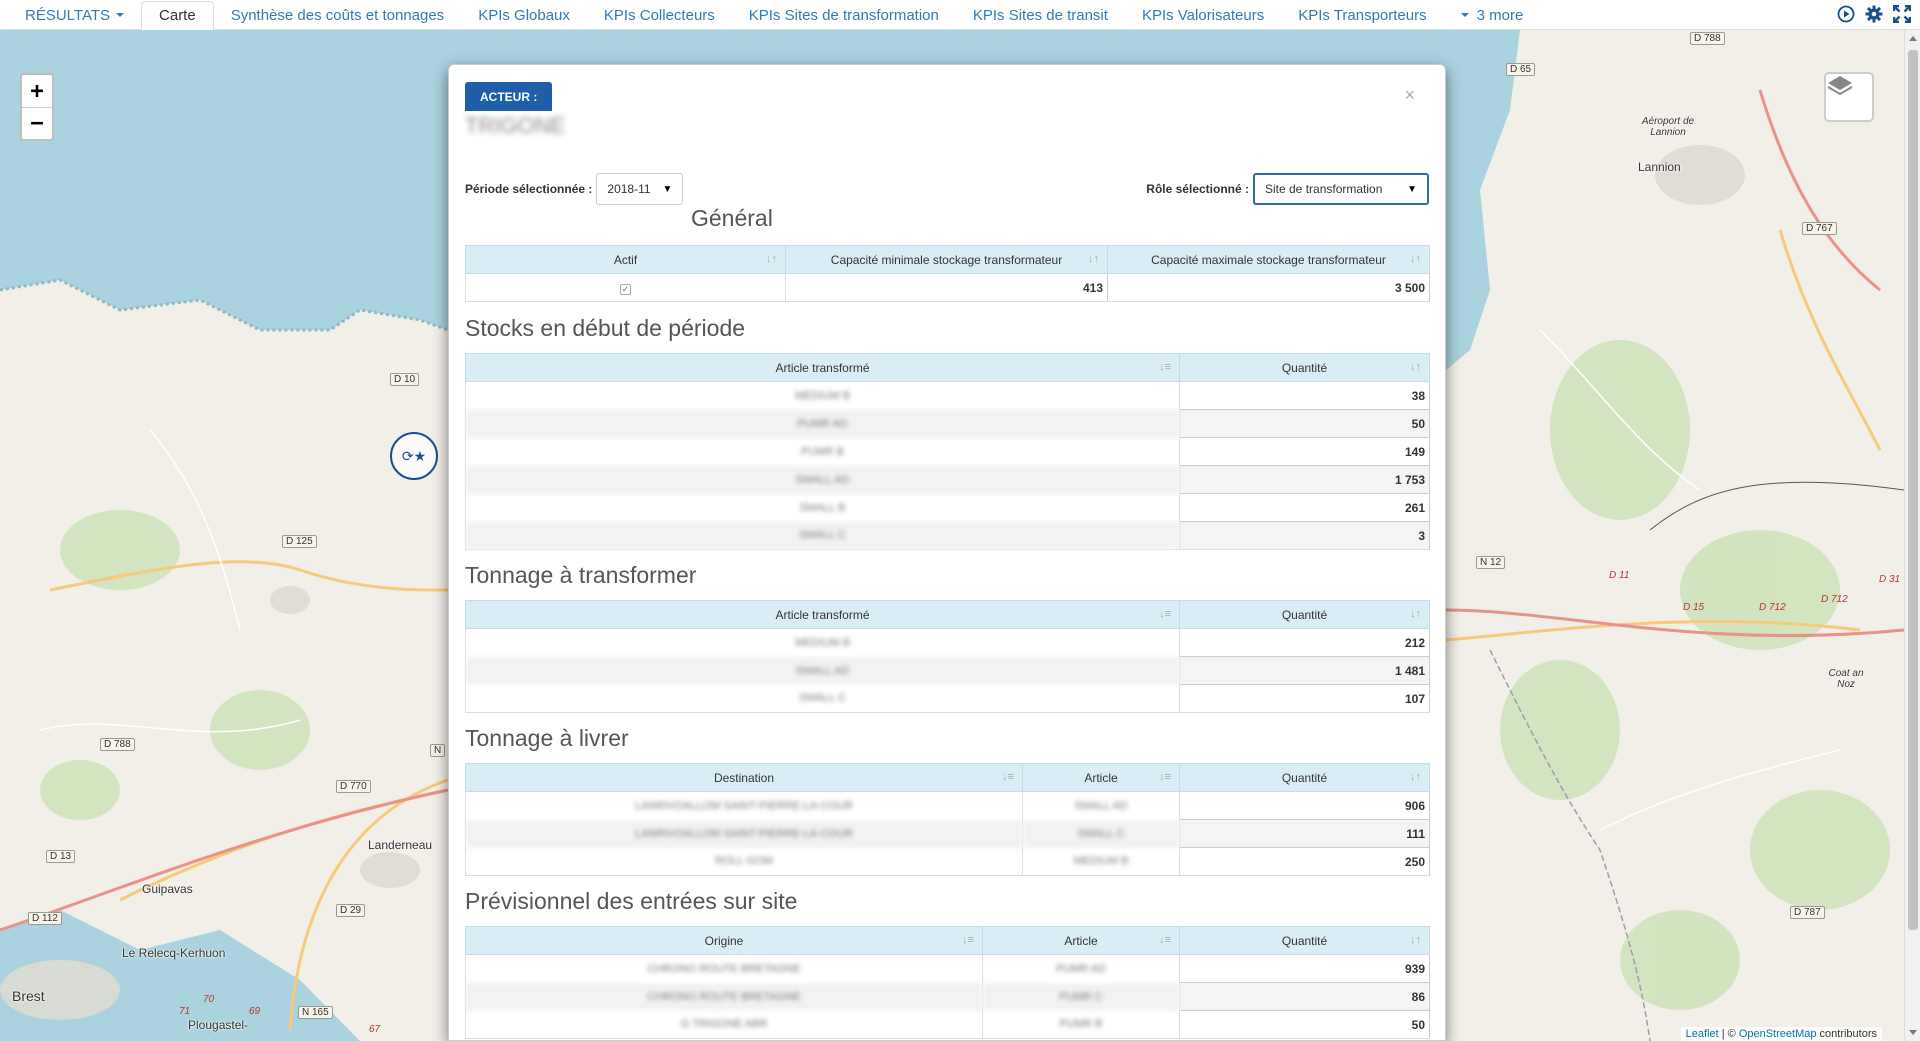 The height and width of the screenshot is (1041, 1920). I want to click on column-header: Origine ↓≡, so click(724, 940).